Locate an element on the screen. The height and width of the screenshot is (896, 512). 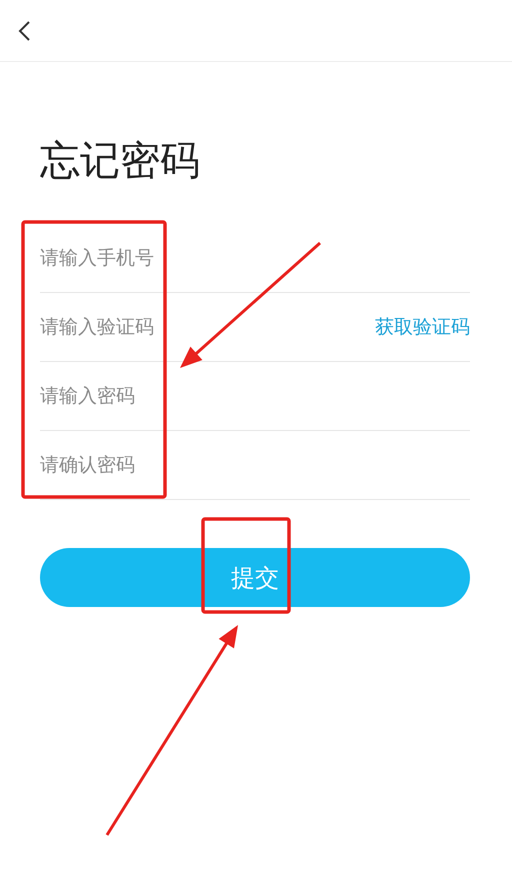
input-field: 请输入手机号 is located at coordinates (255, 258).